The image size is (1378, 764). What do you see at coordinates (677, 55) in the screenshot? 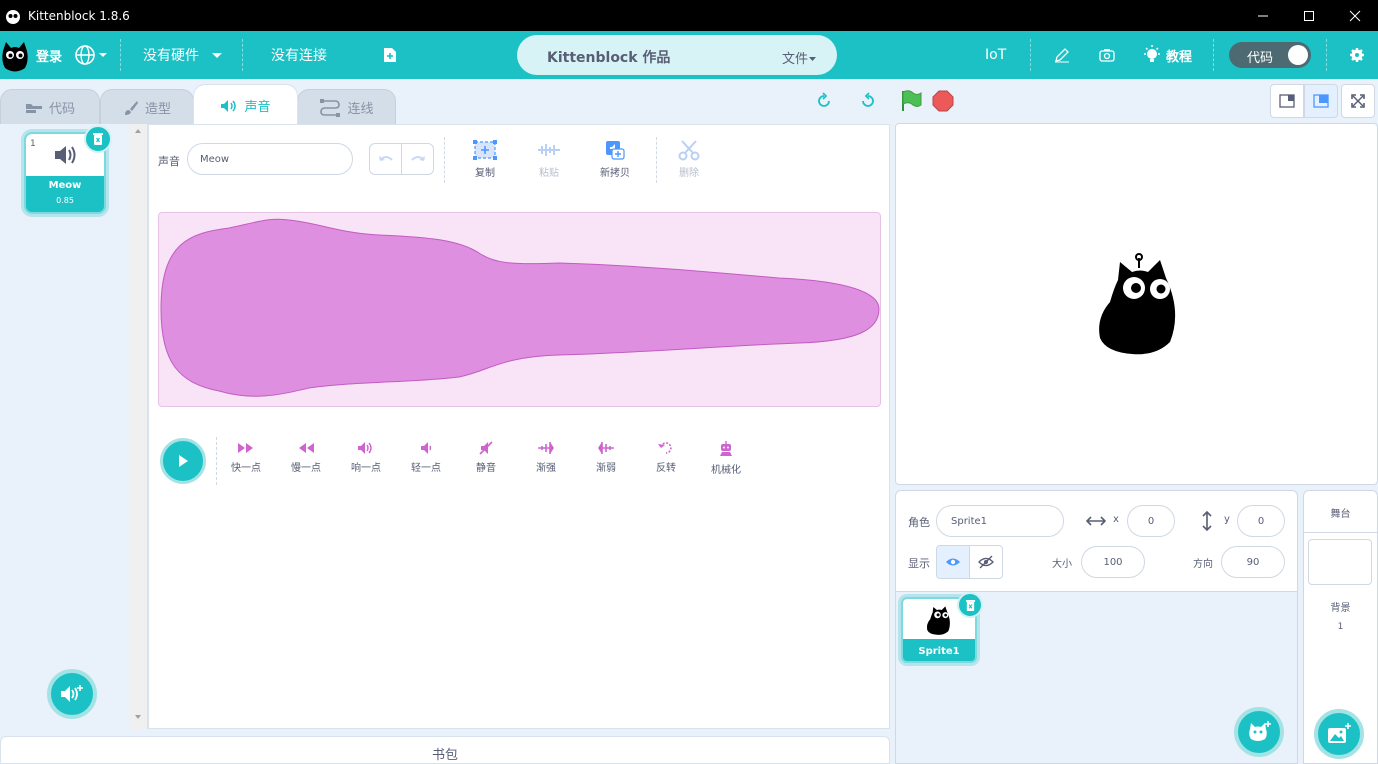
I see `project-title-box: Kittenblock 作品 文件` at bounding box center [677, 55].